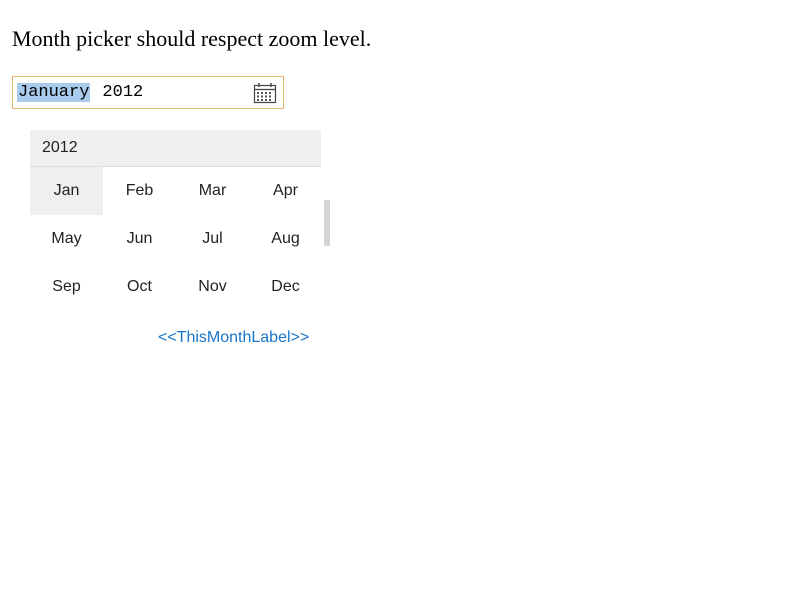 The image size is (800, 600). I want to click on month-cell-sep: Sep, so click(66, 287).